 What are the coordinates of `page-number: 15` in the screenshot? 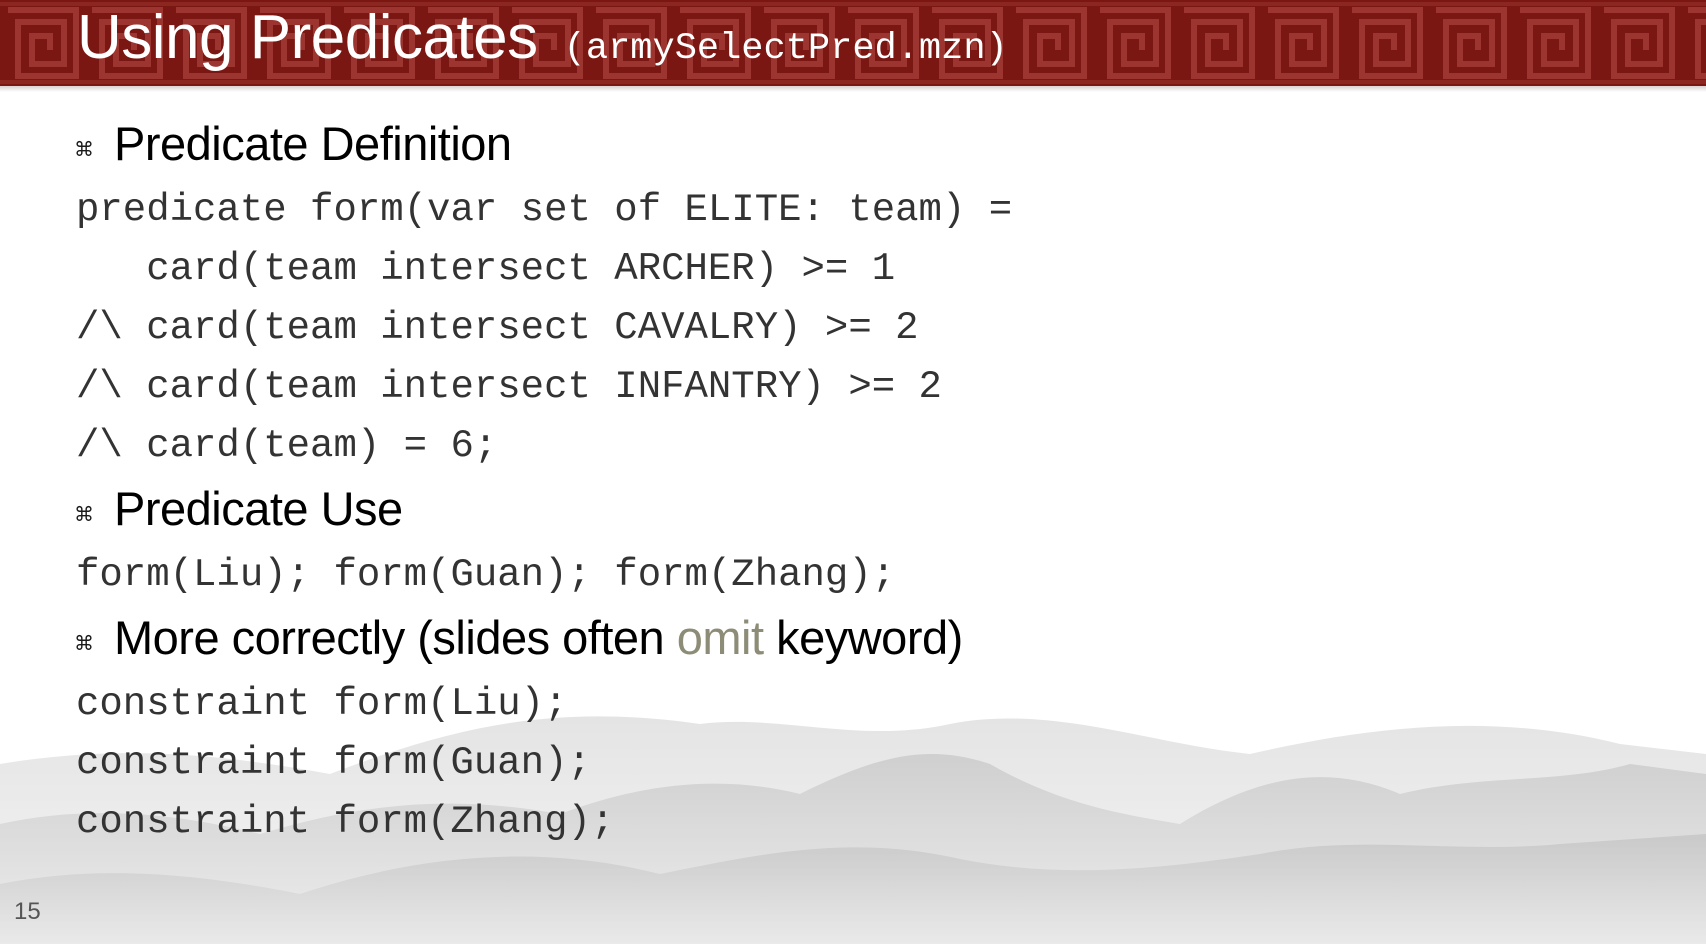 It's located at (27, 911).